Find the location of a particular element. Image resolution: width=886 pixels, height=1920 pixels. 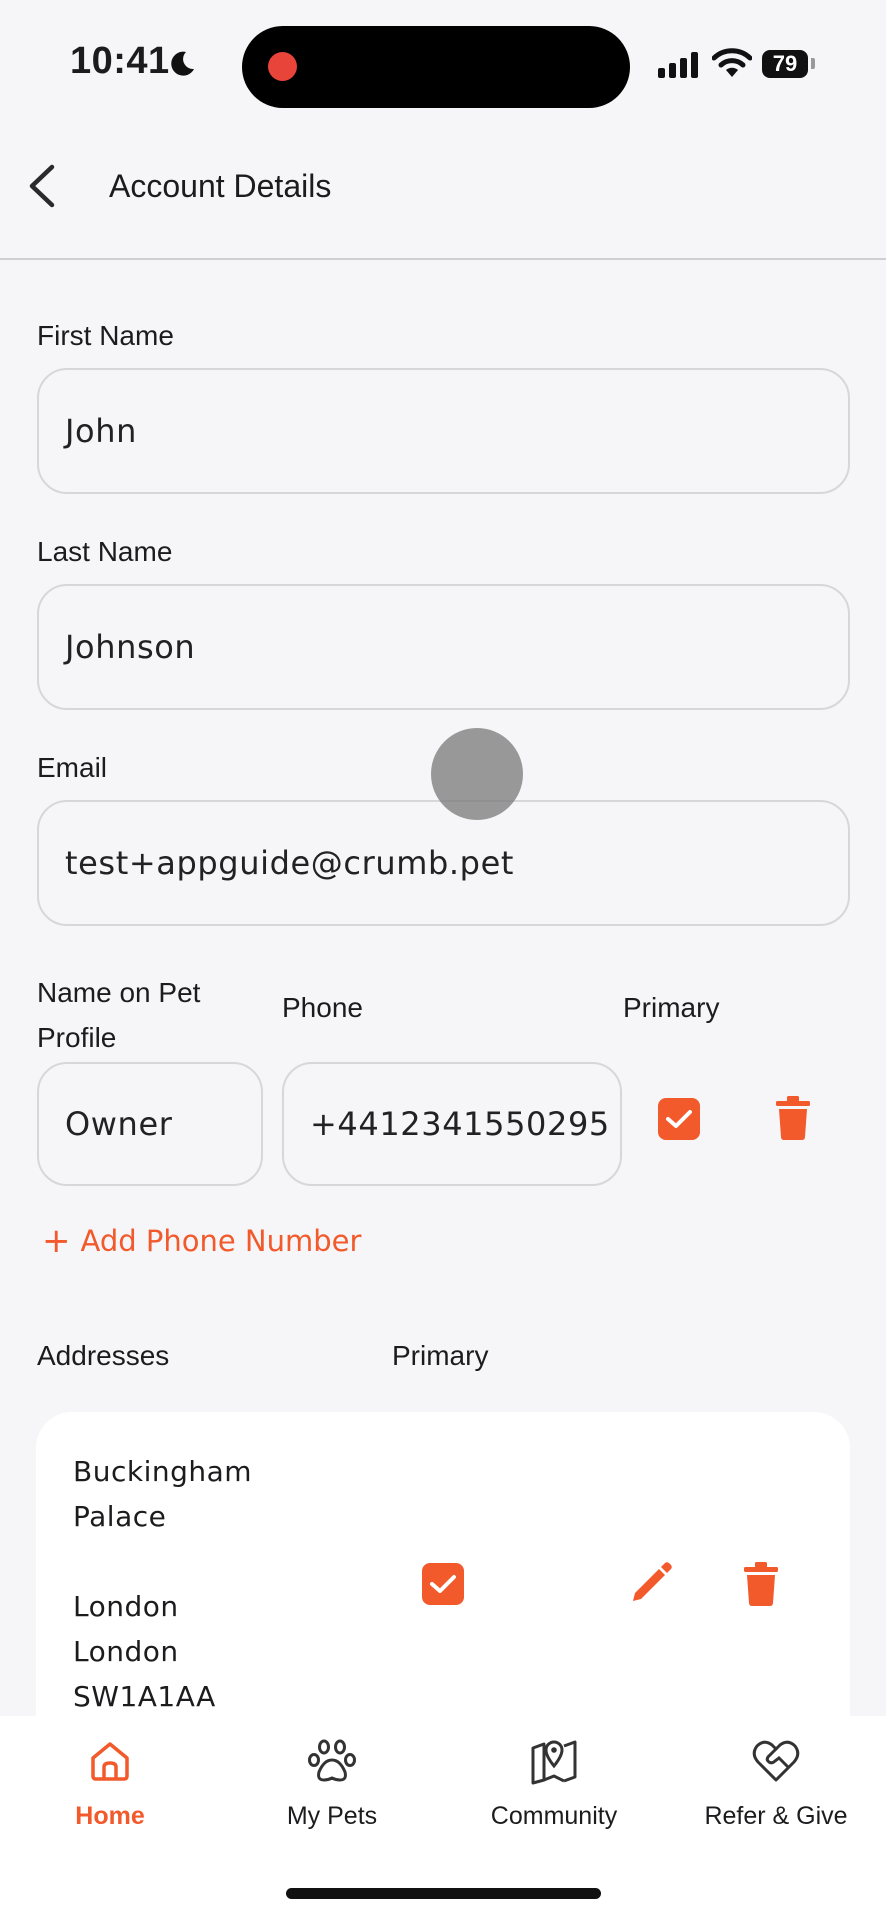

add-phone-number-button: + Add Phone Number is located at coordinates (201, 1241).